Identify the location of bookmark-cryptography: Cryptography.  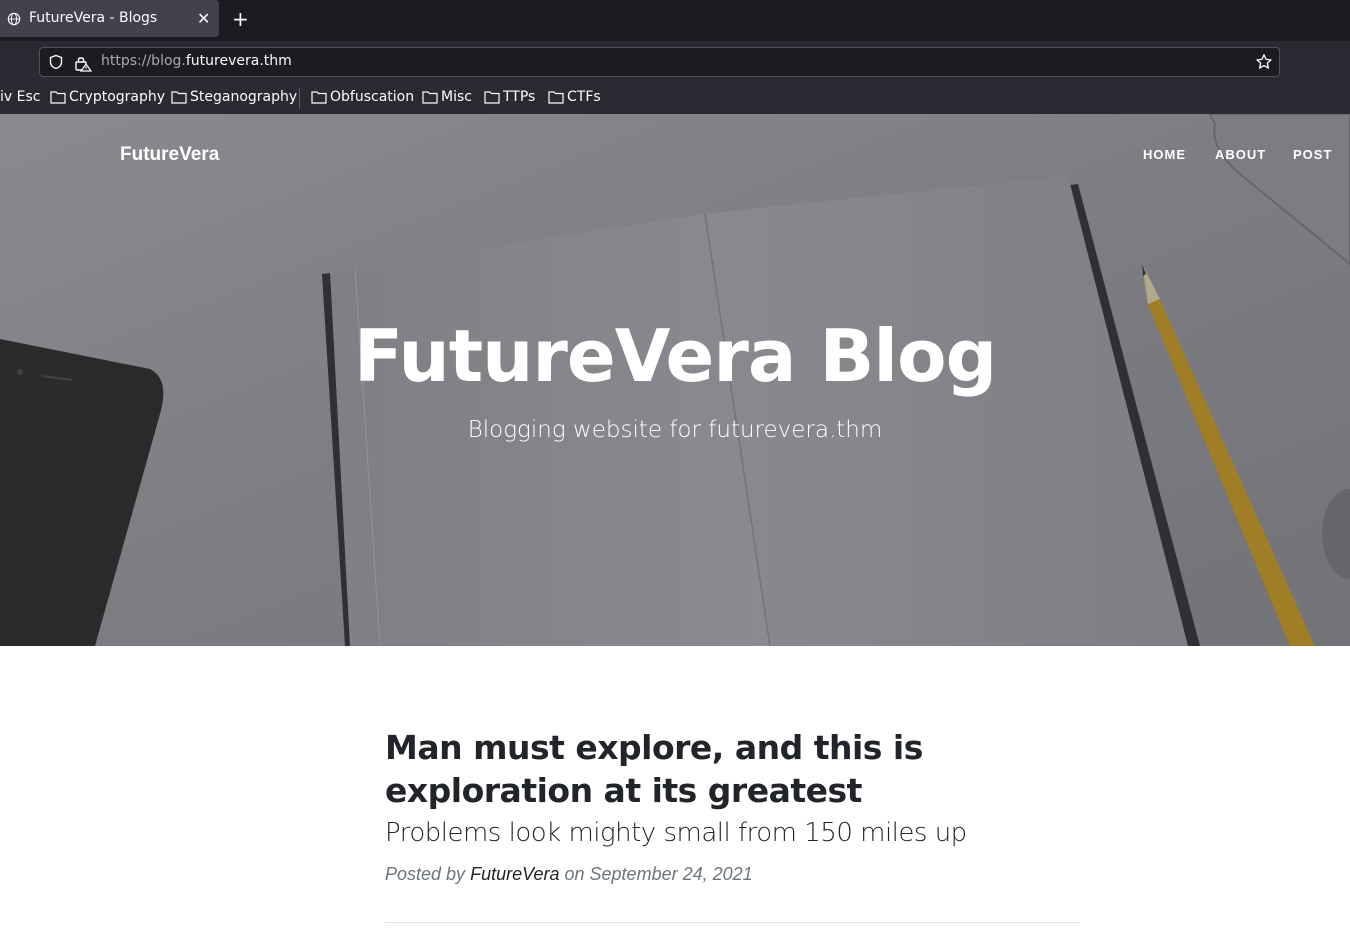
(107, 97).